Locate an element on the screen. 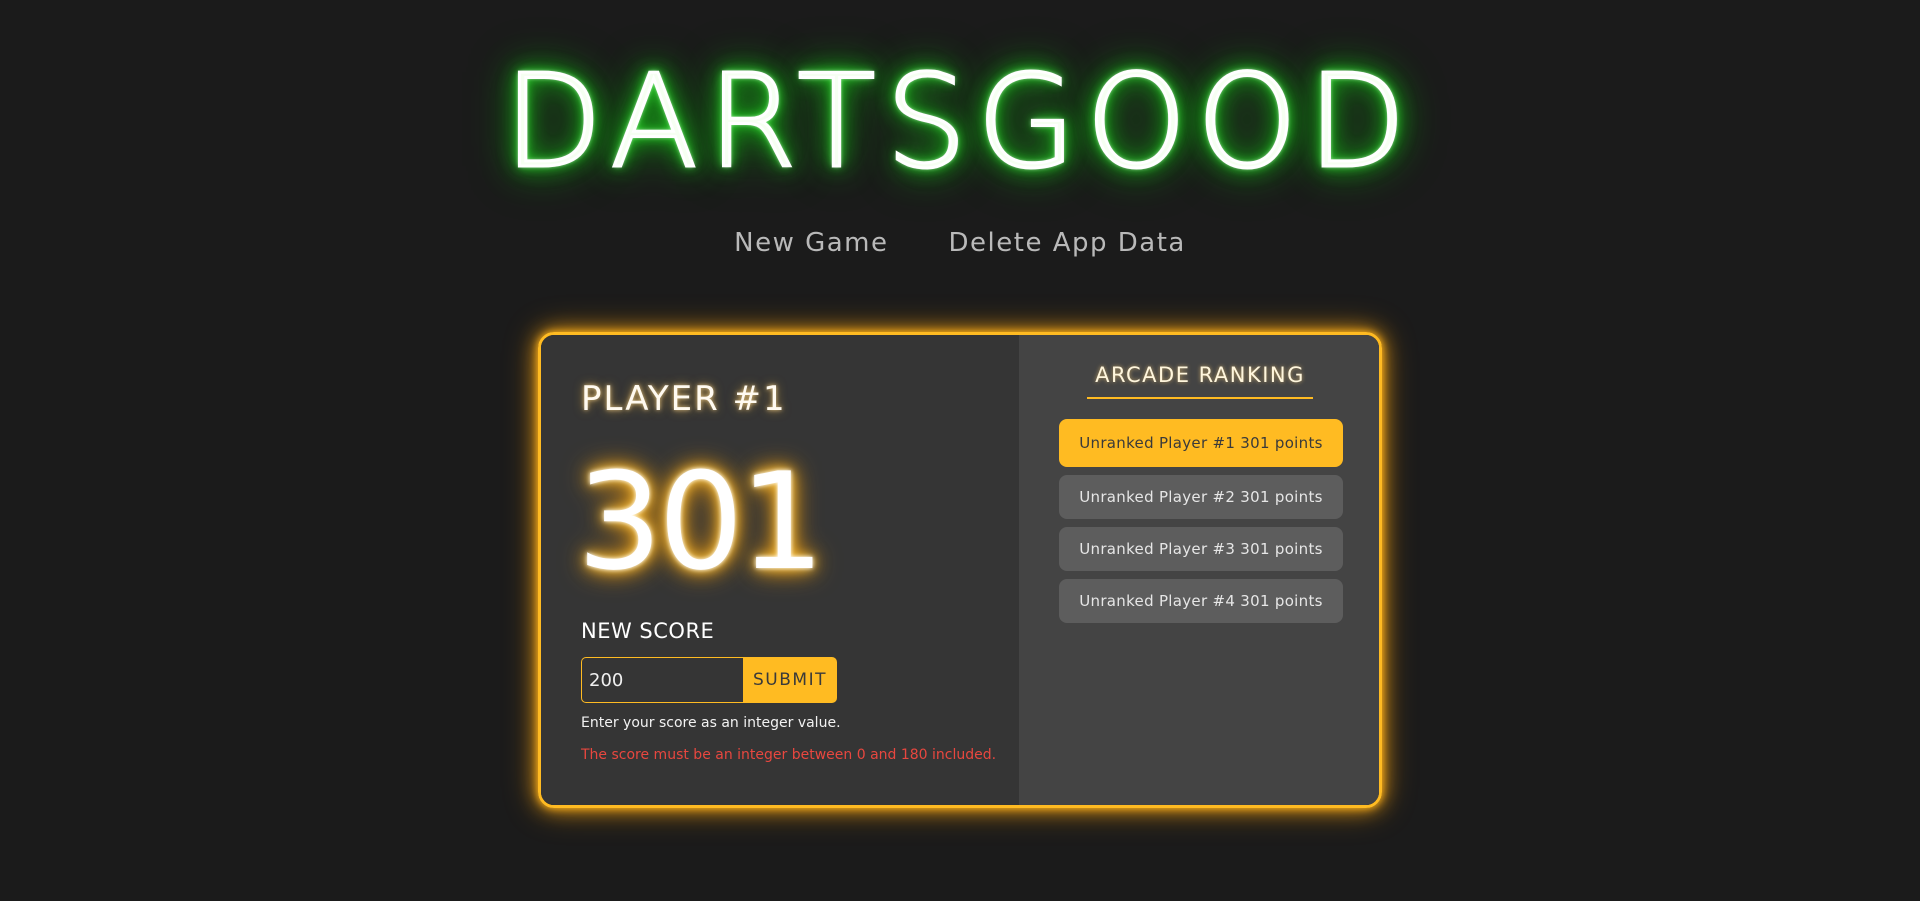 The image size is (1920, 901). score-hint: Enter your score as an integer value. is located at coordinates (711, 723).